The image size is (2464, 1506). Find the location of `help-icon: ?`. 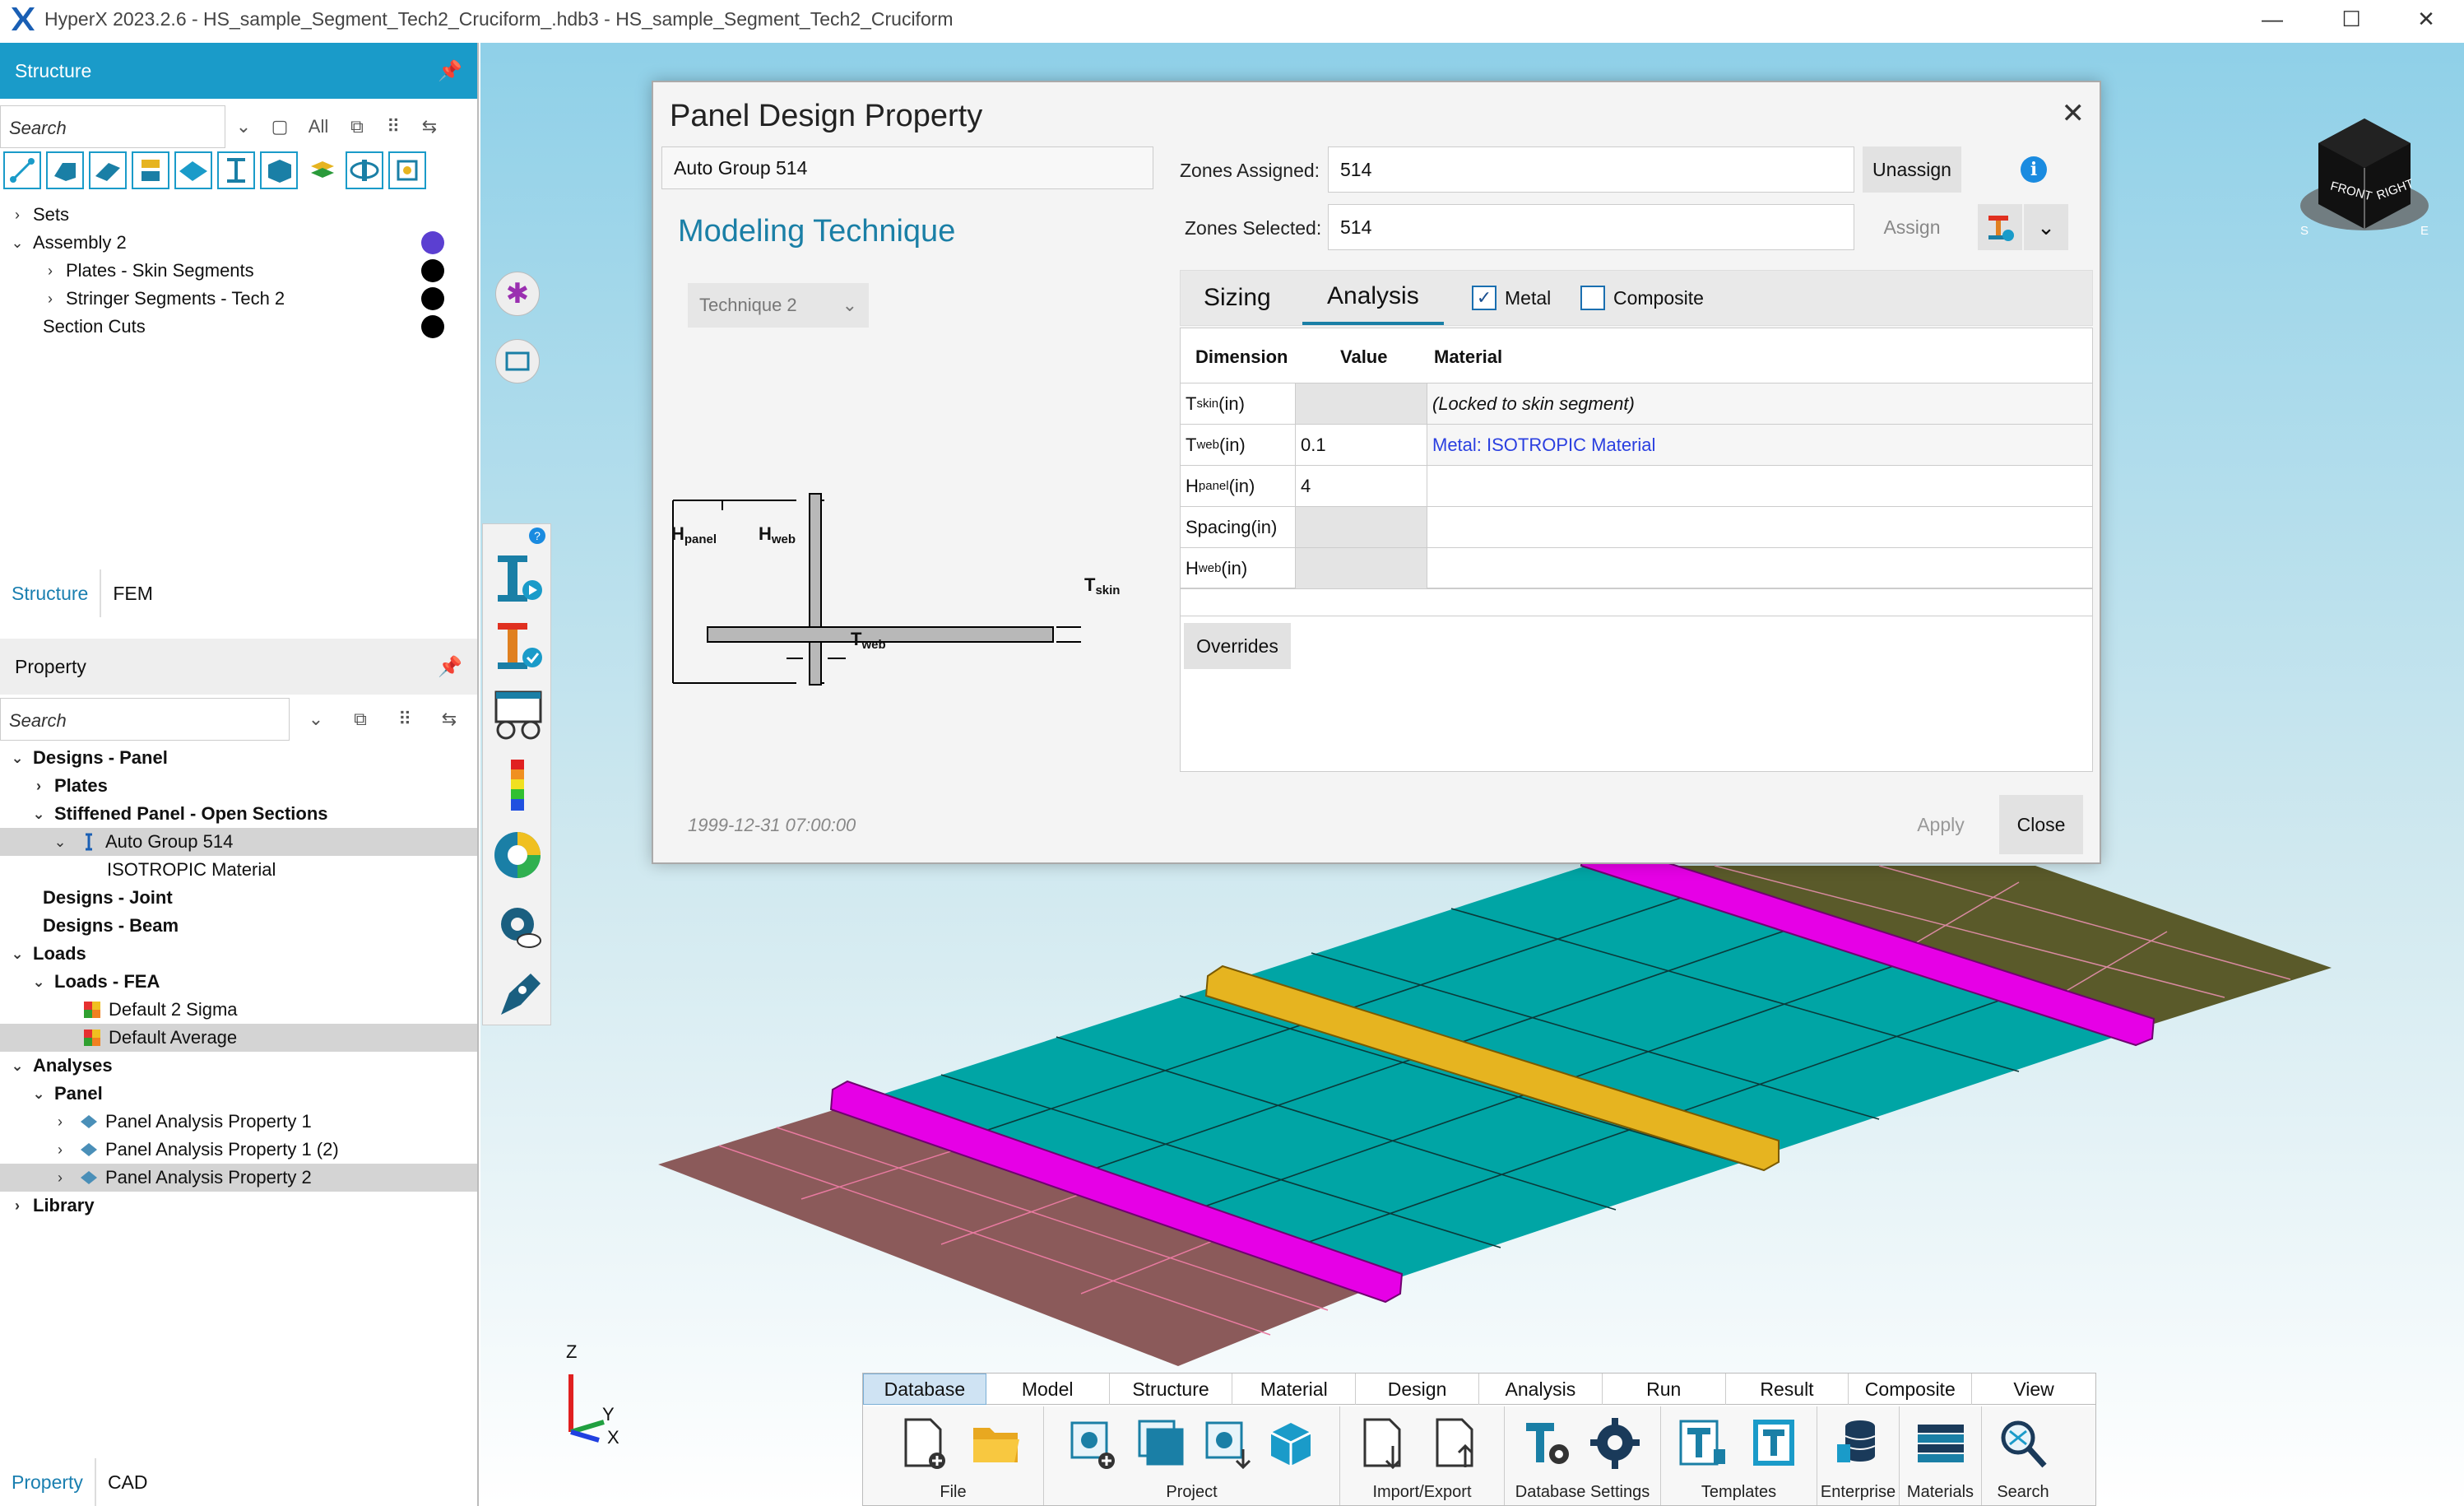

help-icon: ? is located at coordinates (537, 536).